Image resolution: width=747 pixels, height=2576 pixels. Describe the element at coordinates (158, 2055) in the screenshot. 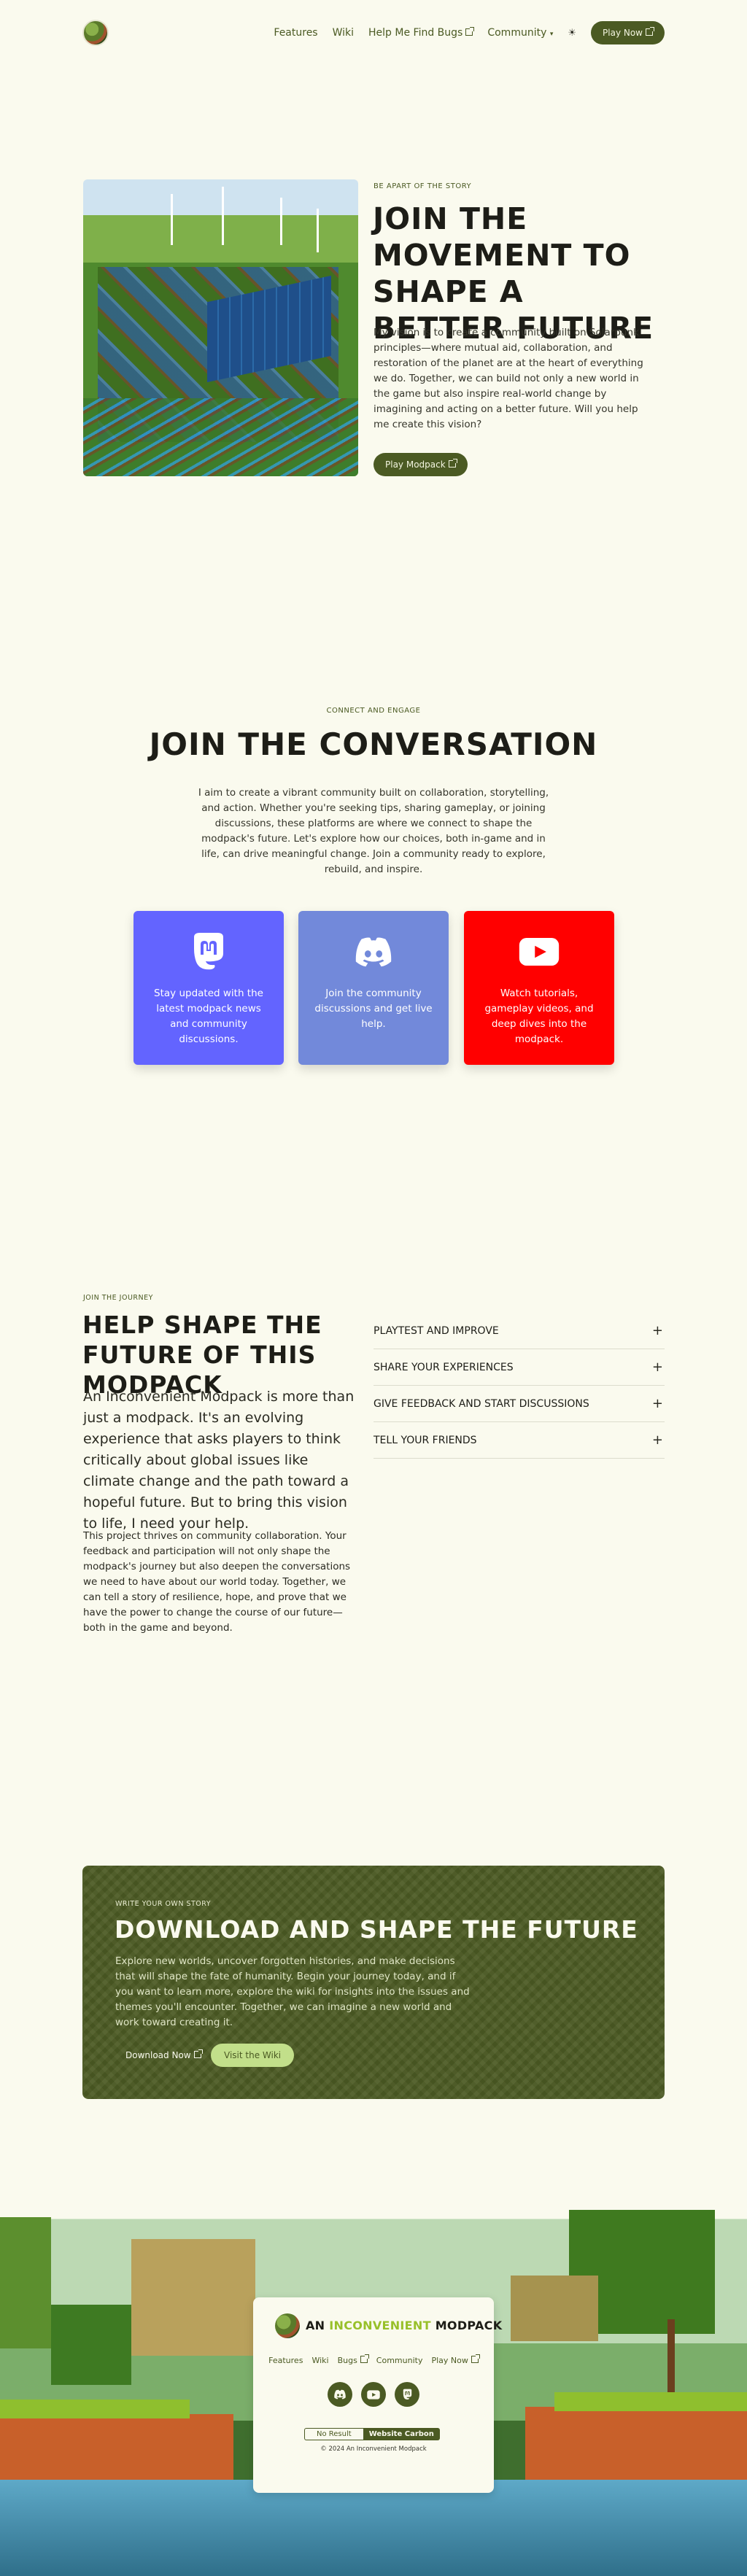

I see `download-now-label: Download Now` at that location.